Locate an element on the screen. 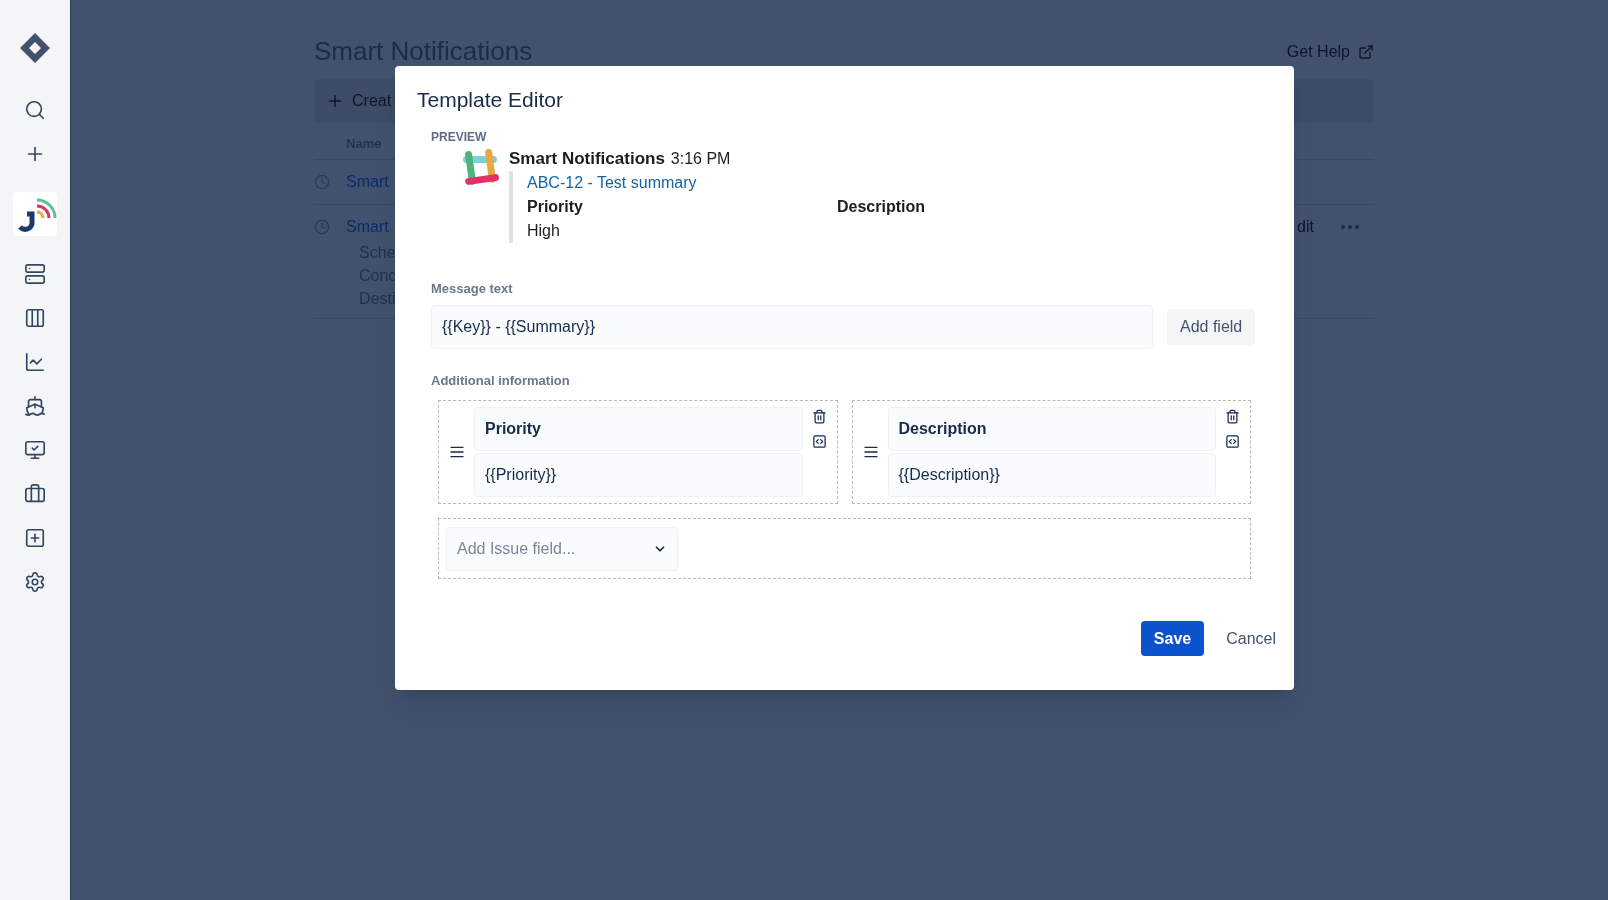 This screenshot has width=1608, height=900. logo-icon is located at coordinates (35, 48).